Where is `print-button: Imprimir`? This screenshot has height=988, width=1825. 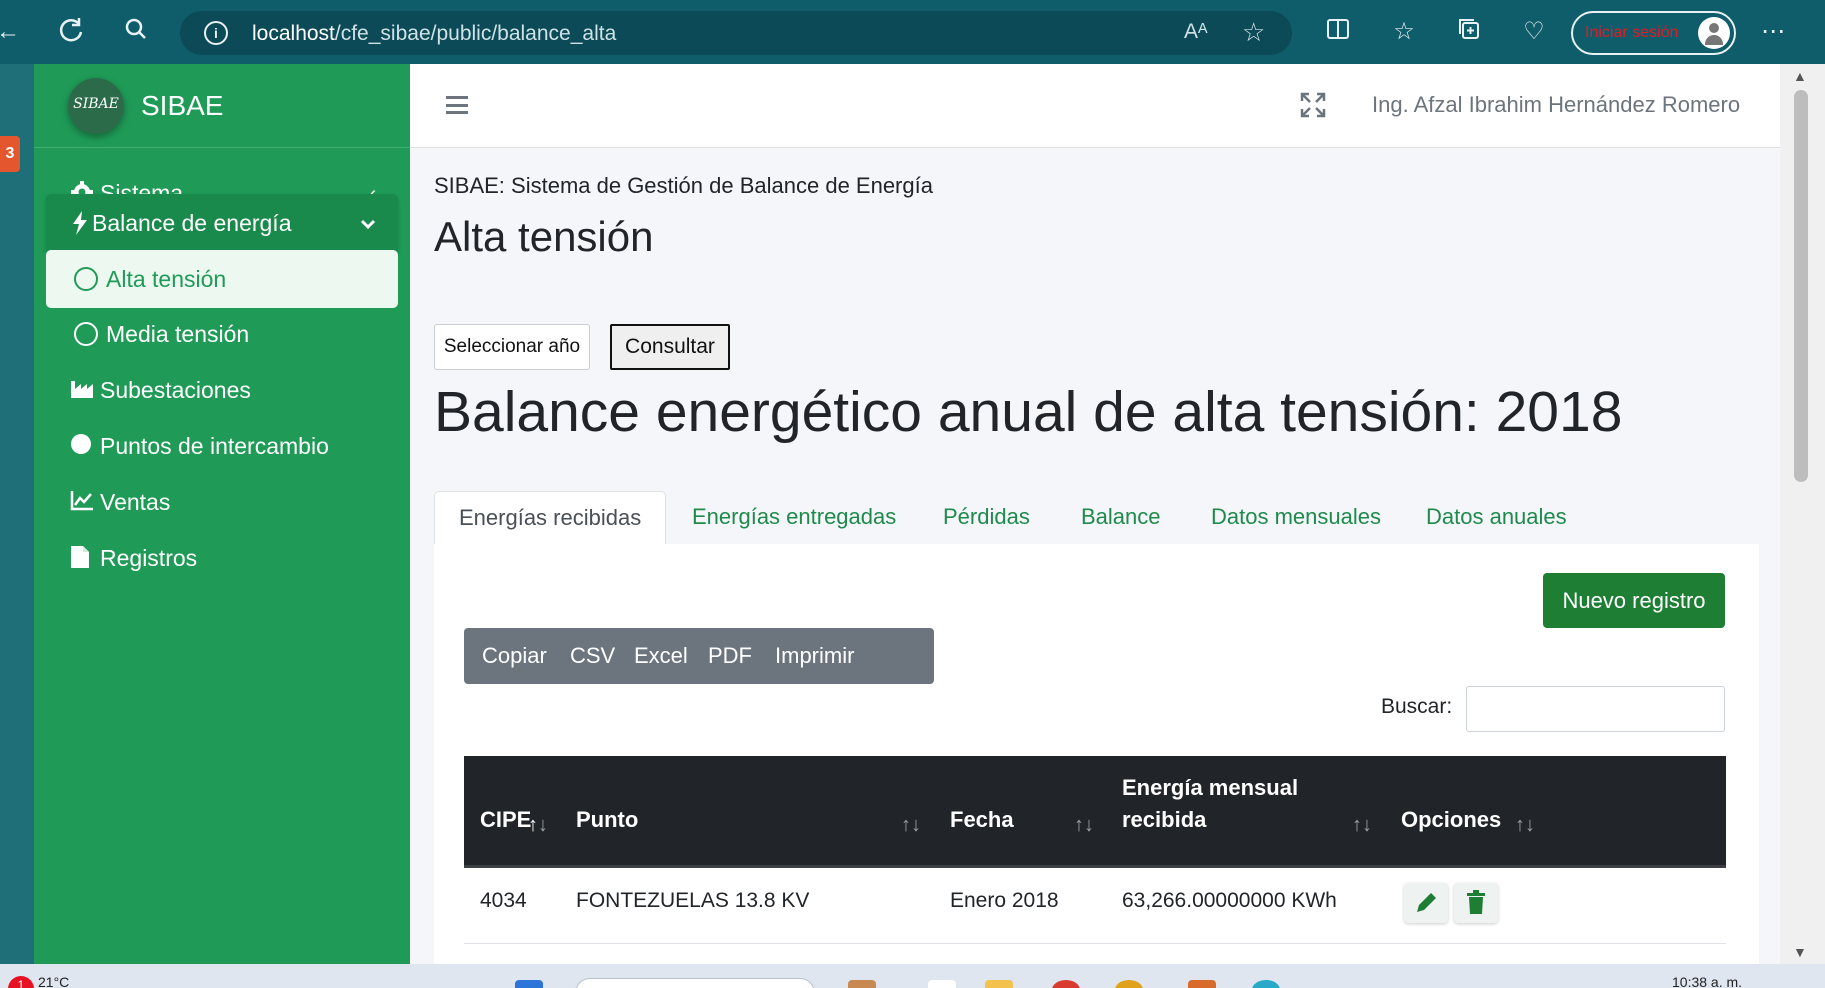
print-button: Imprimir is located at coordinates (814, 656).